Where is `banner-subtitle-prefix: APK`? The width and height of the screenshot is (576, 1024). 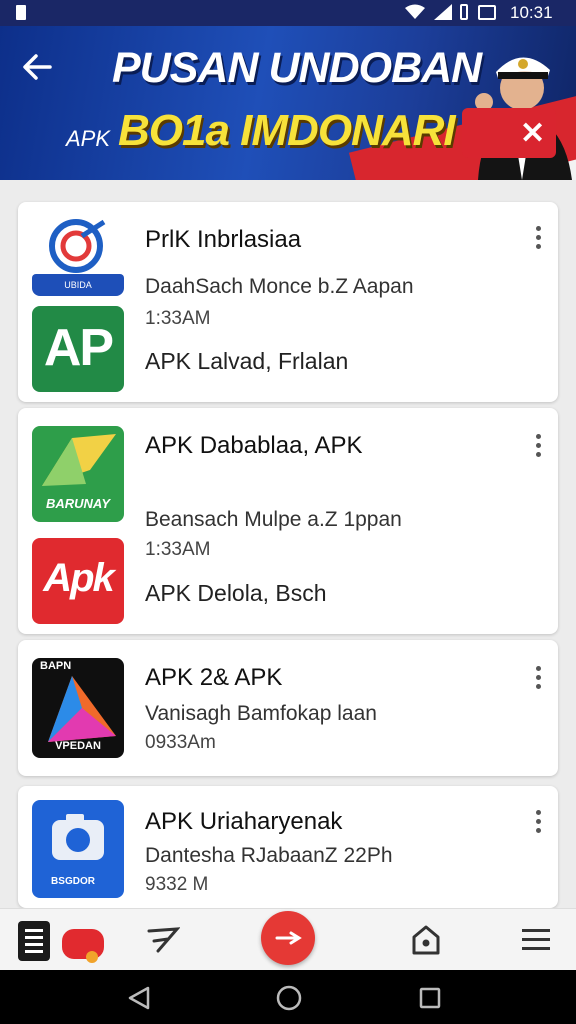 banner-subtitle-prefix: APK is located at coordinates (88, 138).